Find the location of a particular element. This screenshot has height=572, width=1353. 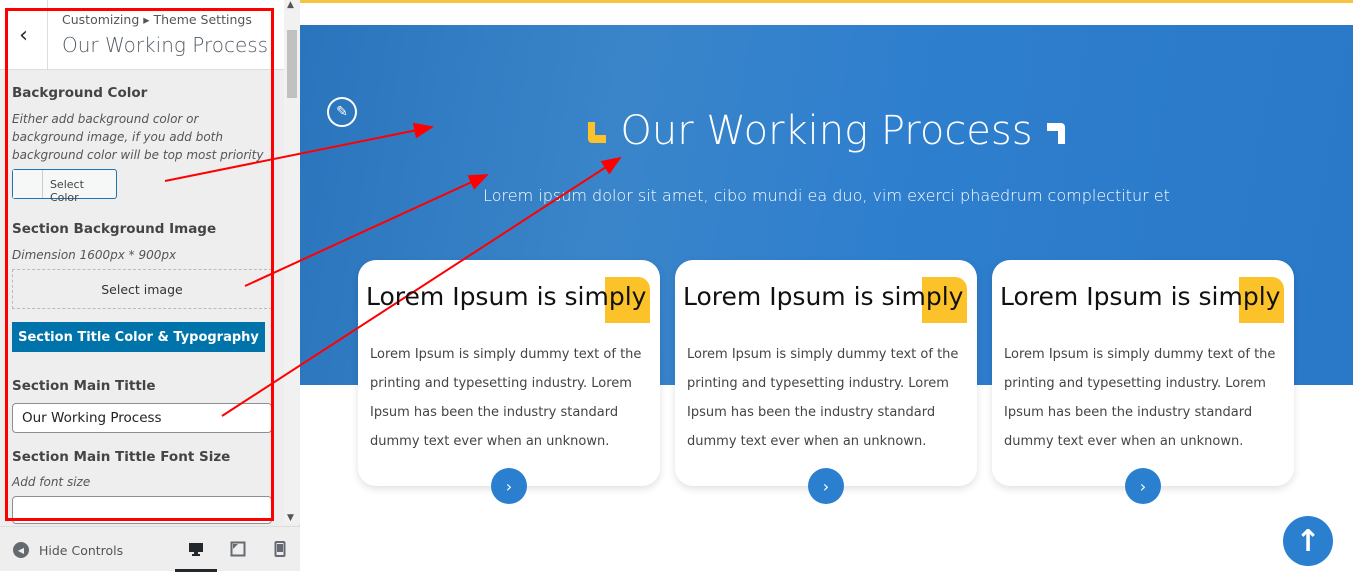

scroll-down-icon: ▼ is located at coordinates (290, 518).